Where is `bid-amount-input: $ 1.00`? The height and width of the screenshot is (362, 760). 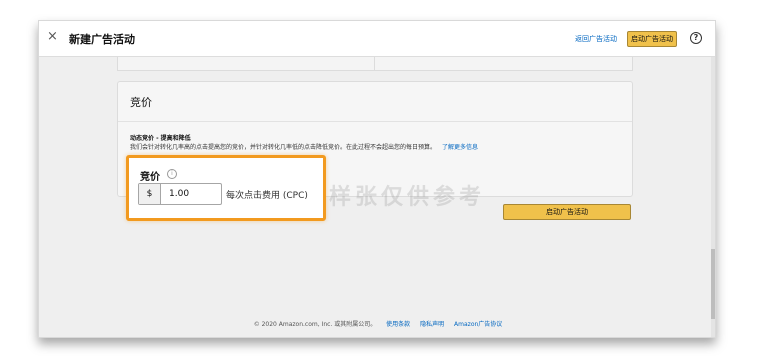 bid-amount-input: $ 1.00 is located at coordinates (180, 194).